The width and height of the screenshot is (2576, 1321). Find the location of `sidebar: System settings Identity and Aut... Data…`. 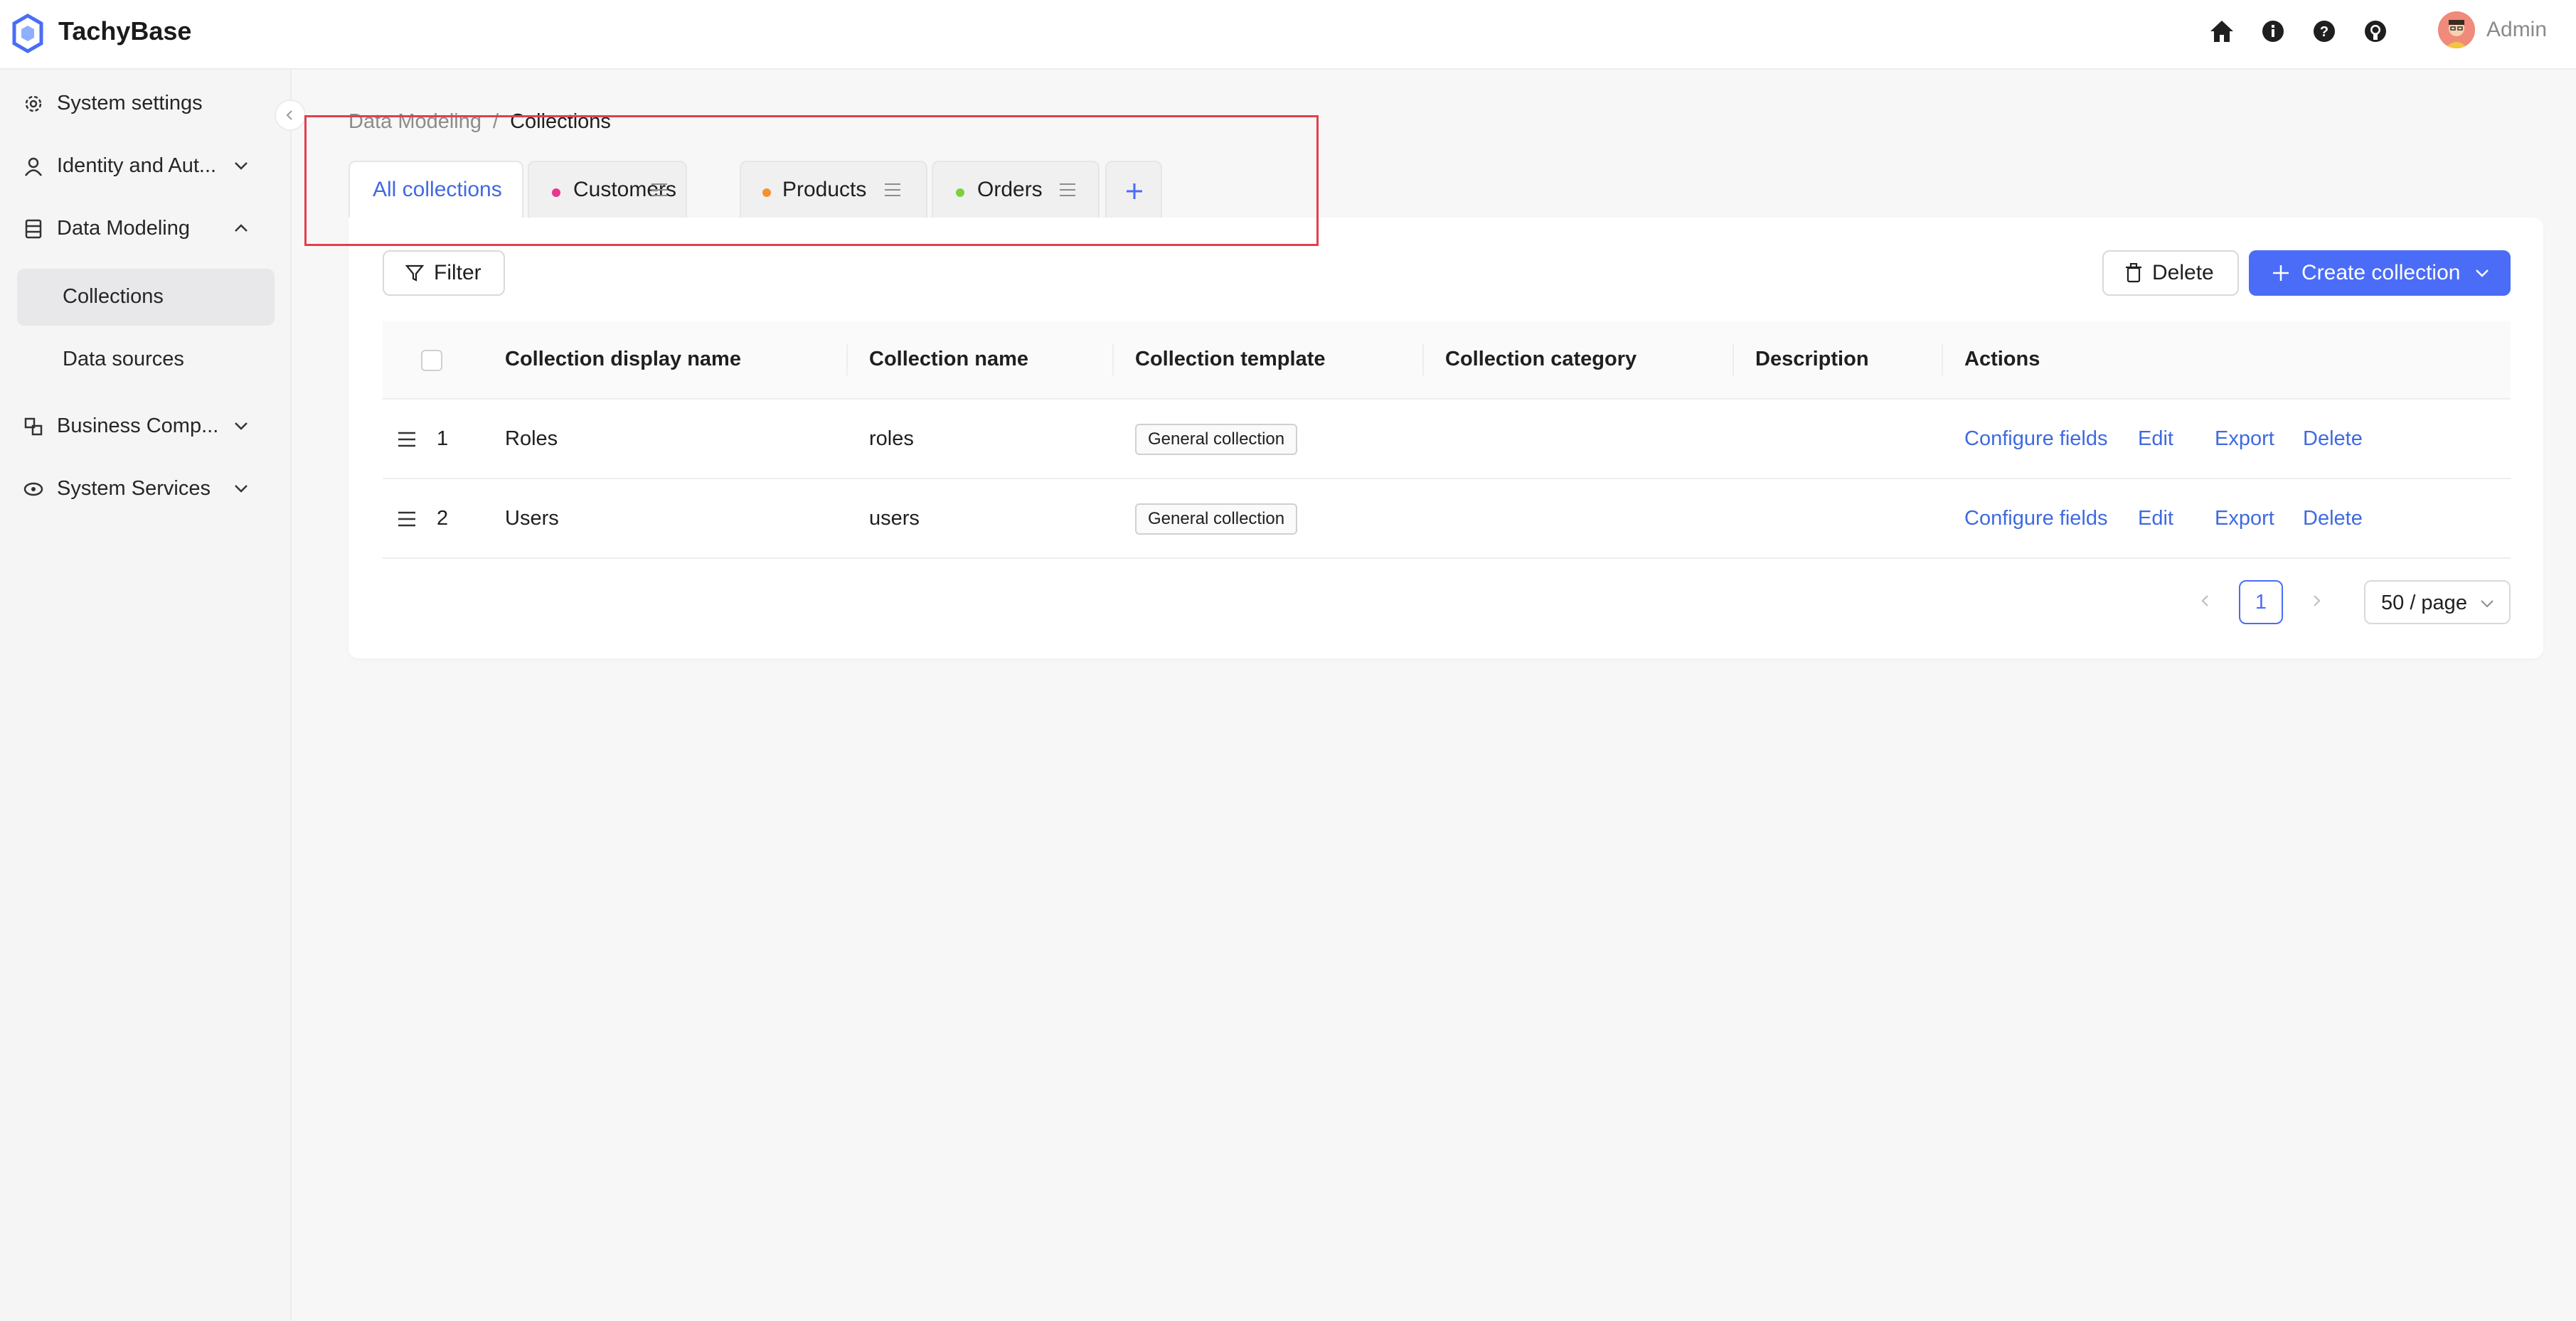

sidebar: System settings Identity and Aut... Data… is located at coordinates (146, 695).